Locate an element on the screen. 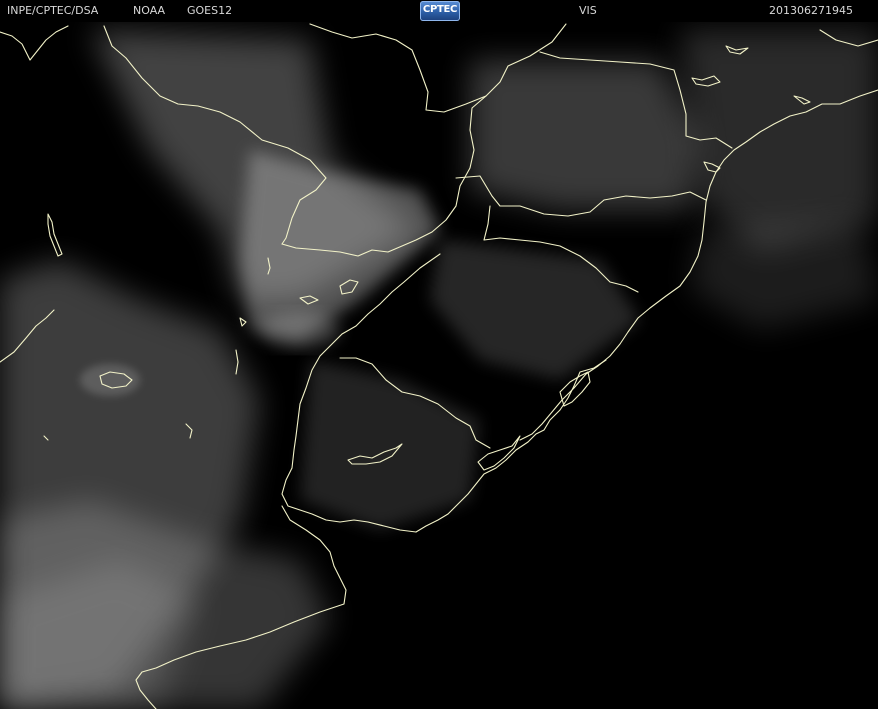  cptec-logo-text: CPTEC is located at coordinates (440, 9).